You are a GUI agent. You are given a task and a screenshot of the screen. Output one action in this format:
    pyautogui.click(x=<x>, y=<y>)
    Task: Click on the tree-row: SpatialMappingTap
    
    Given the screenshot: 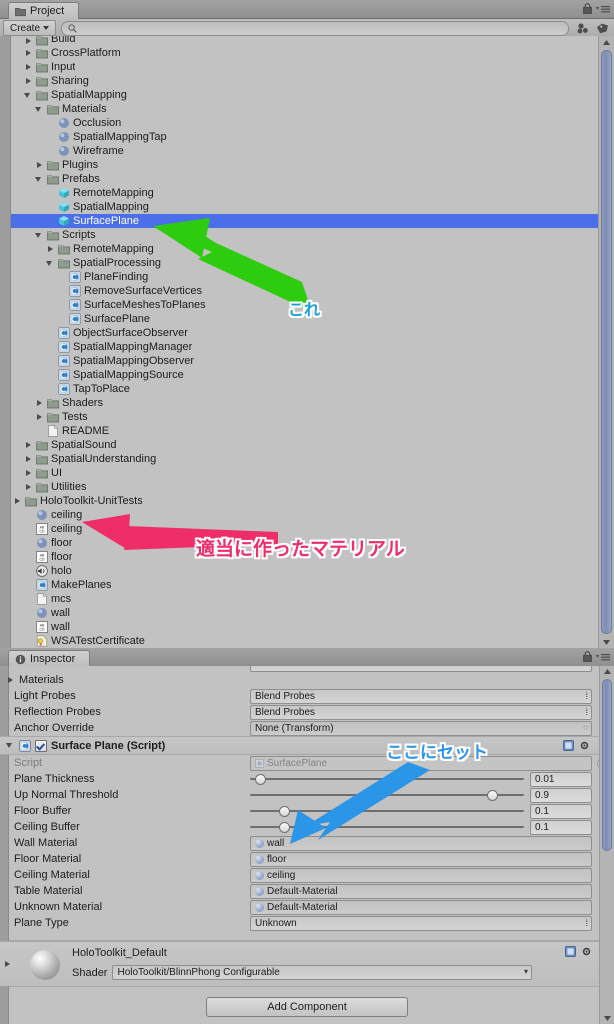 What is the action you would take?
    pyautogui.click(x=305, y=137)
    